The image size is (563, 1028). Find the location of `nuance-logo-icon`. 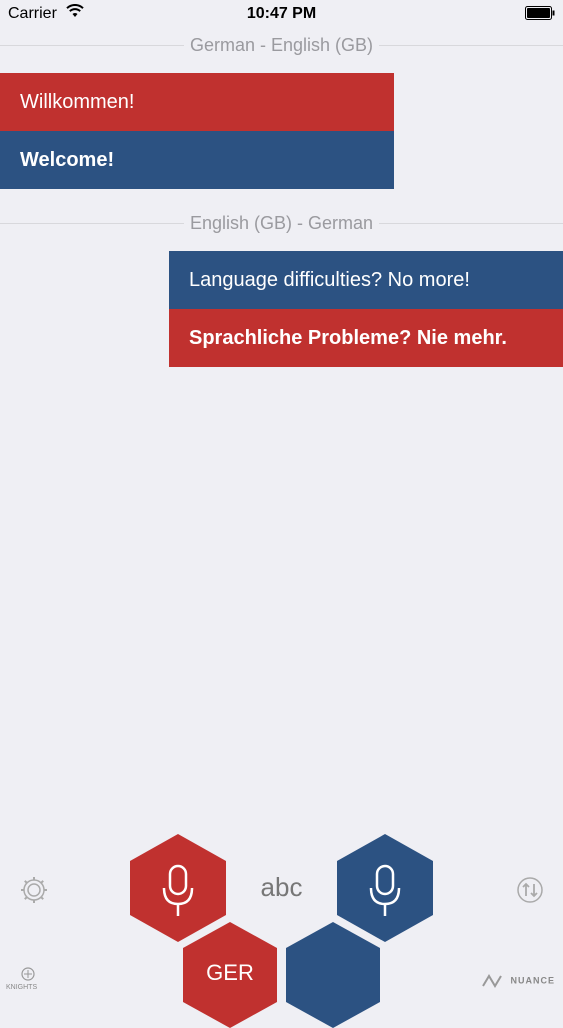

nuance-logo-icon is located at coordinates (492, 981).